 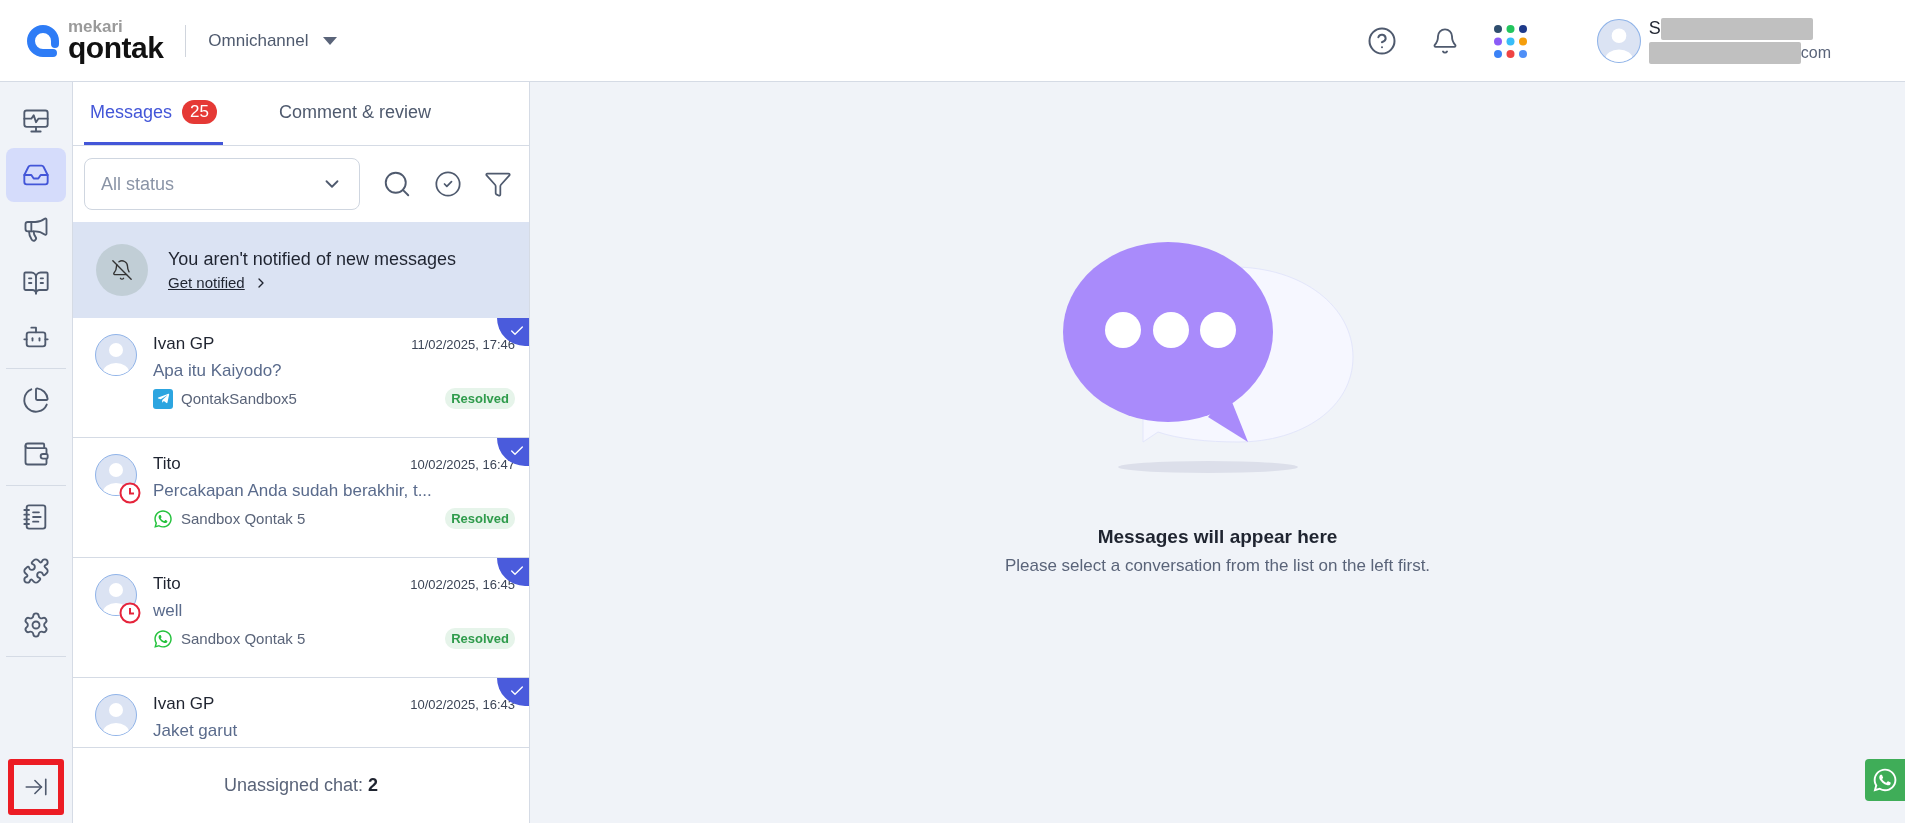 I want to click on message-preview: well, so click(x=168, y=611).